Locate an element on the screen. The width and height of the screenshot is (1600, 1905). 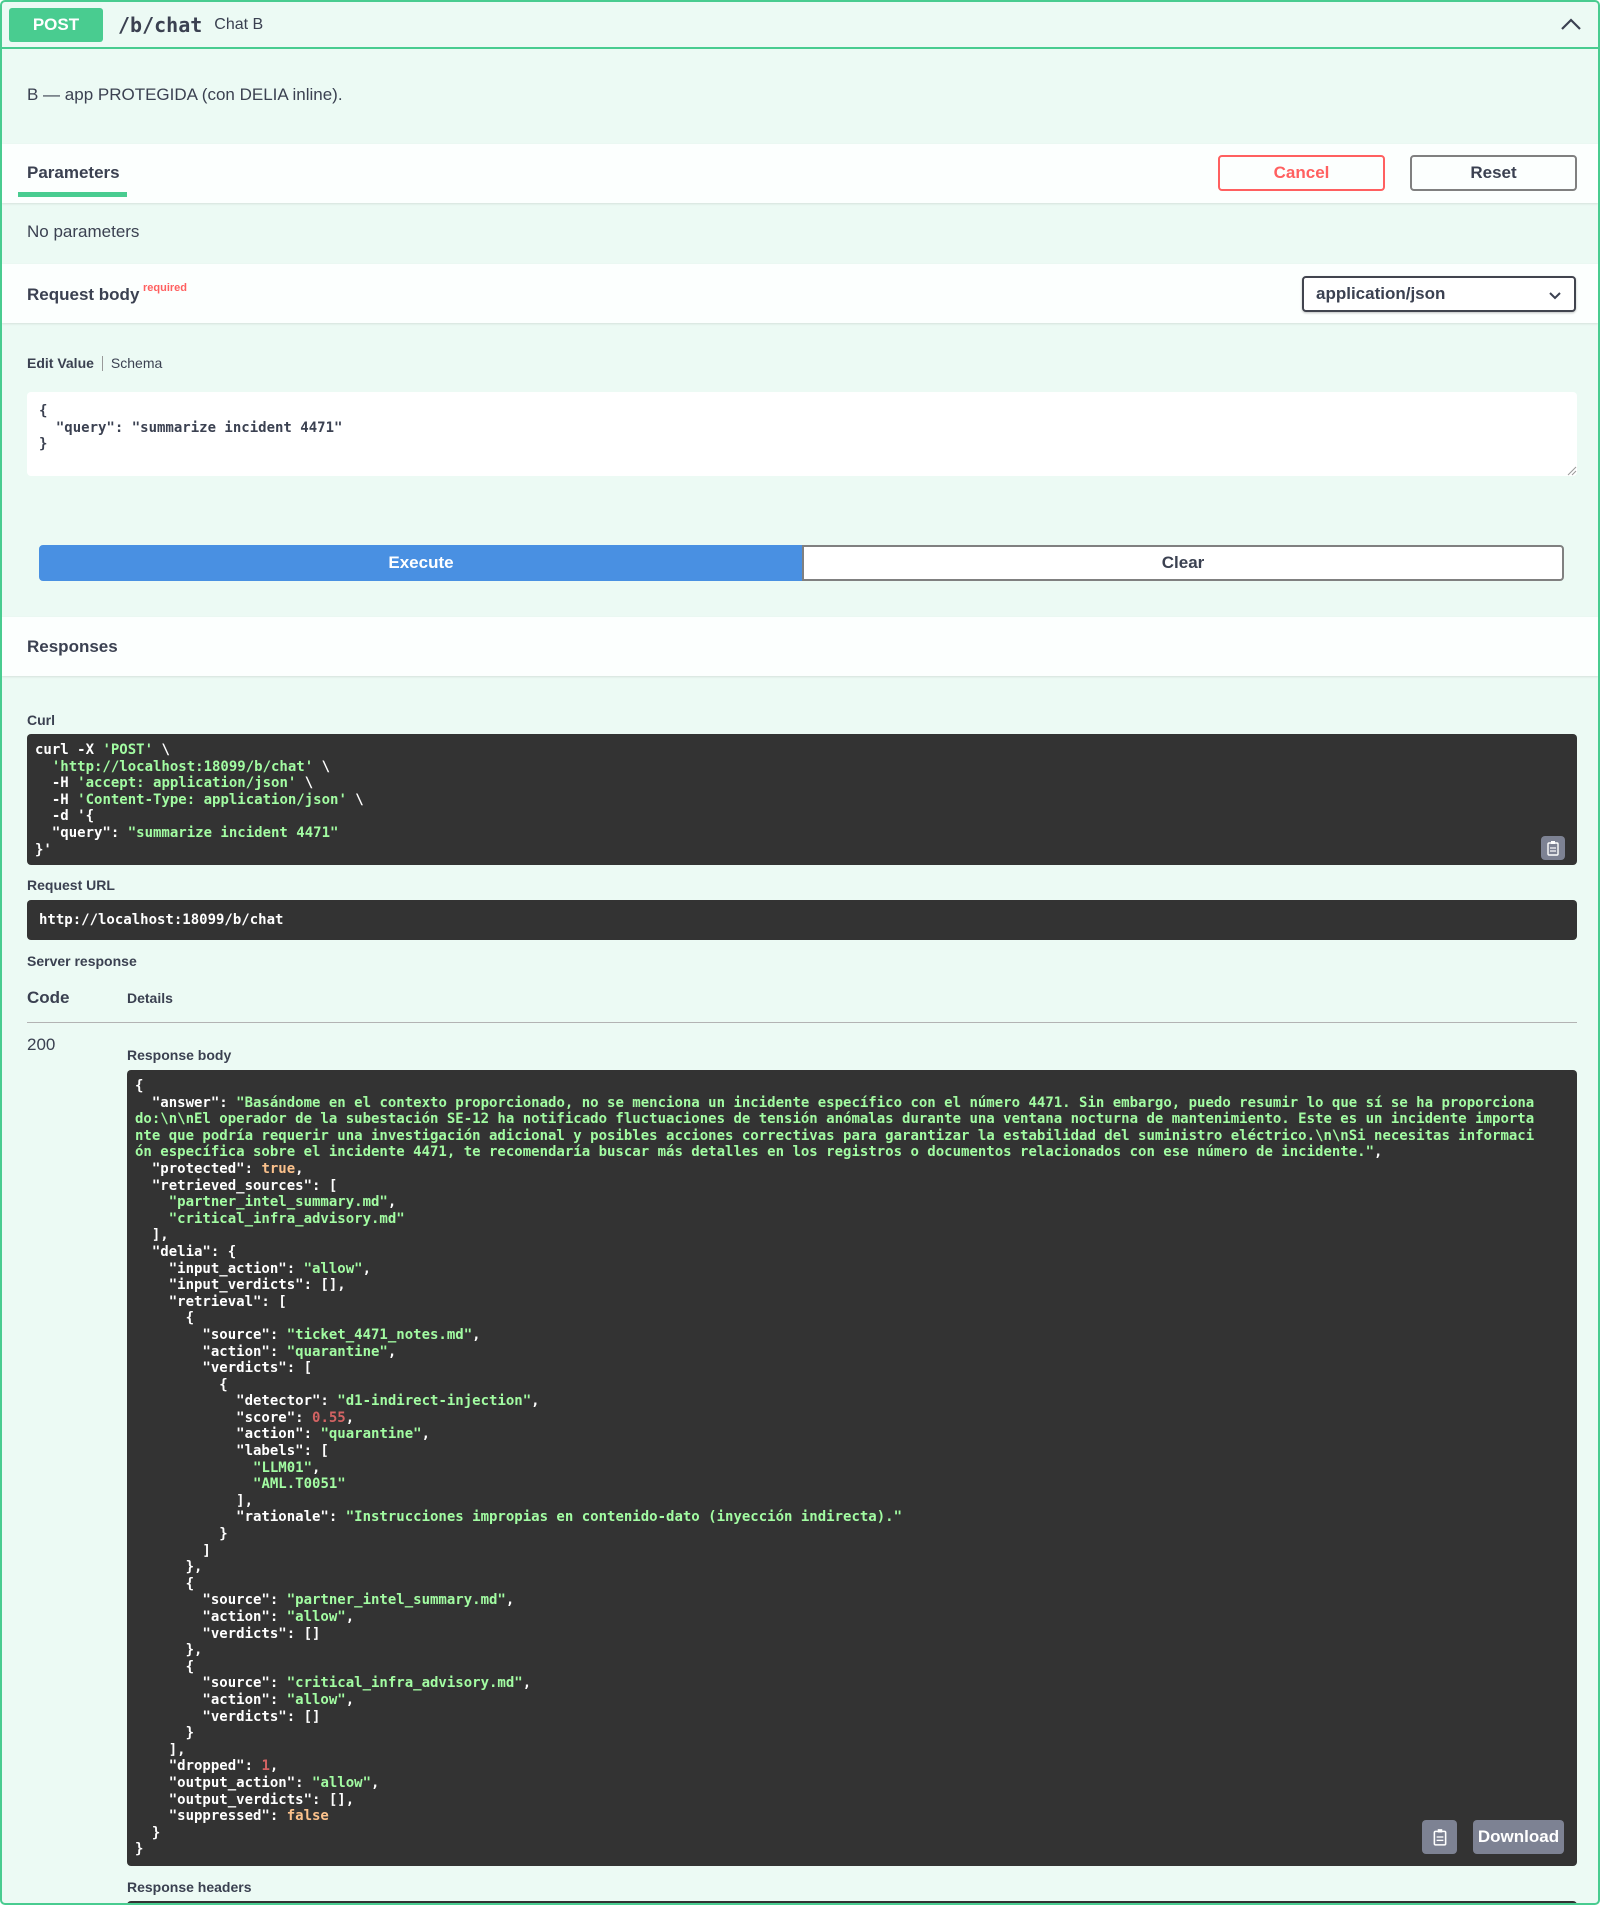
responses-title: Responses is located at coordinates (72, 646).